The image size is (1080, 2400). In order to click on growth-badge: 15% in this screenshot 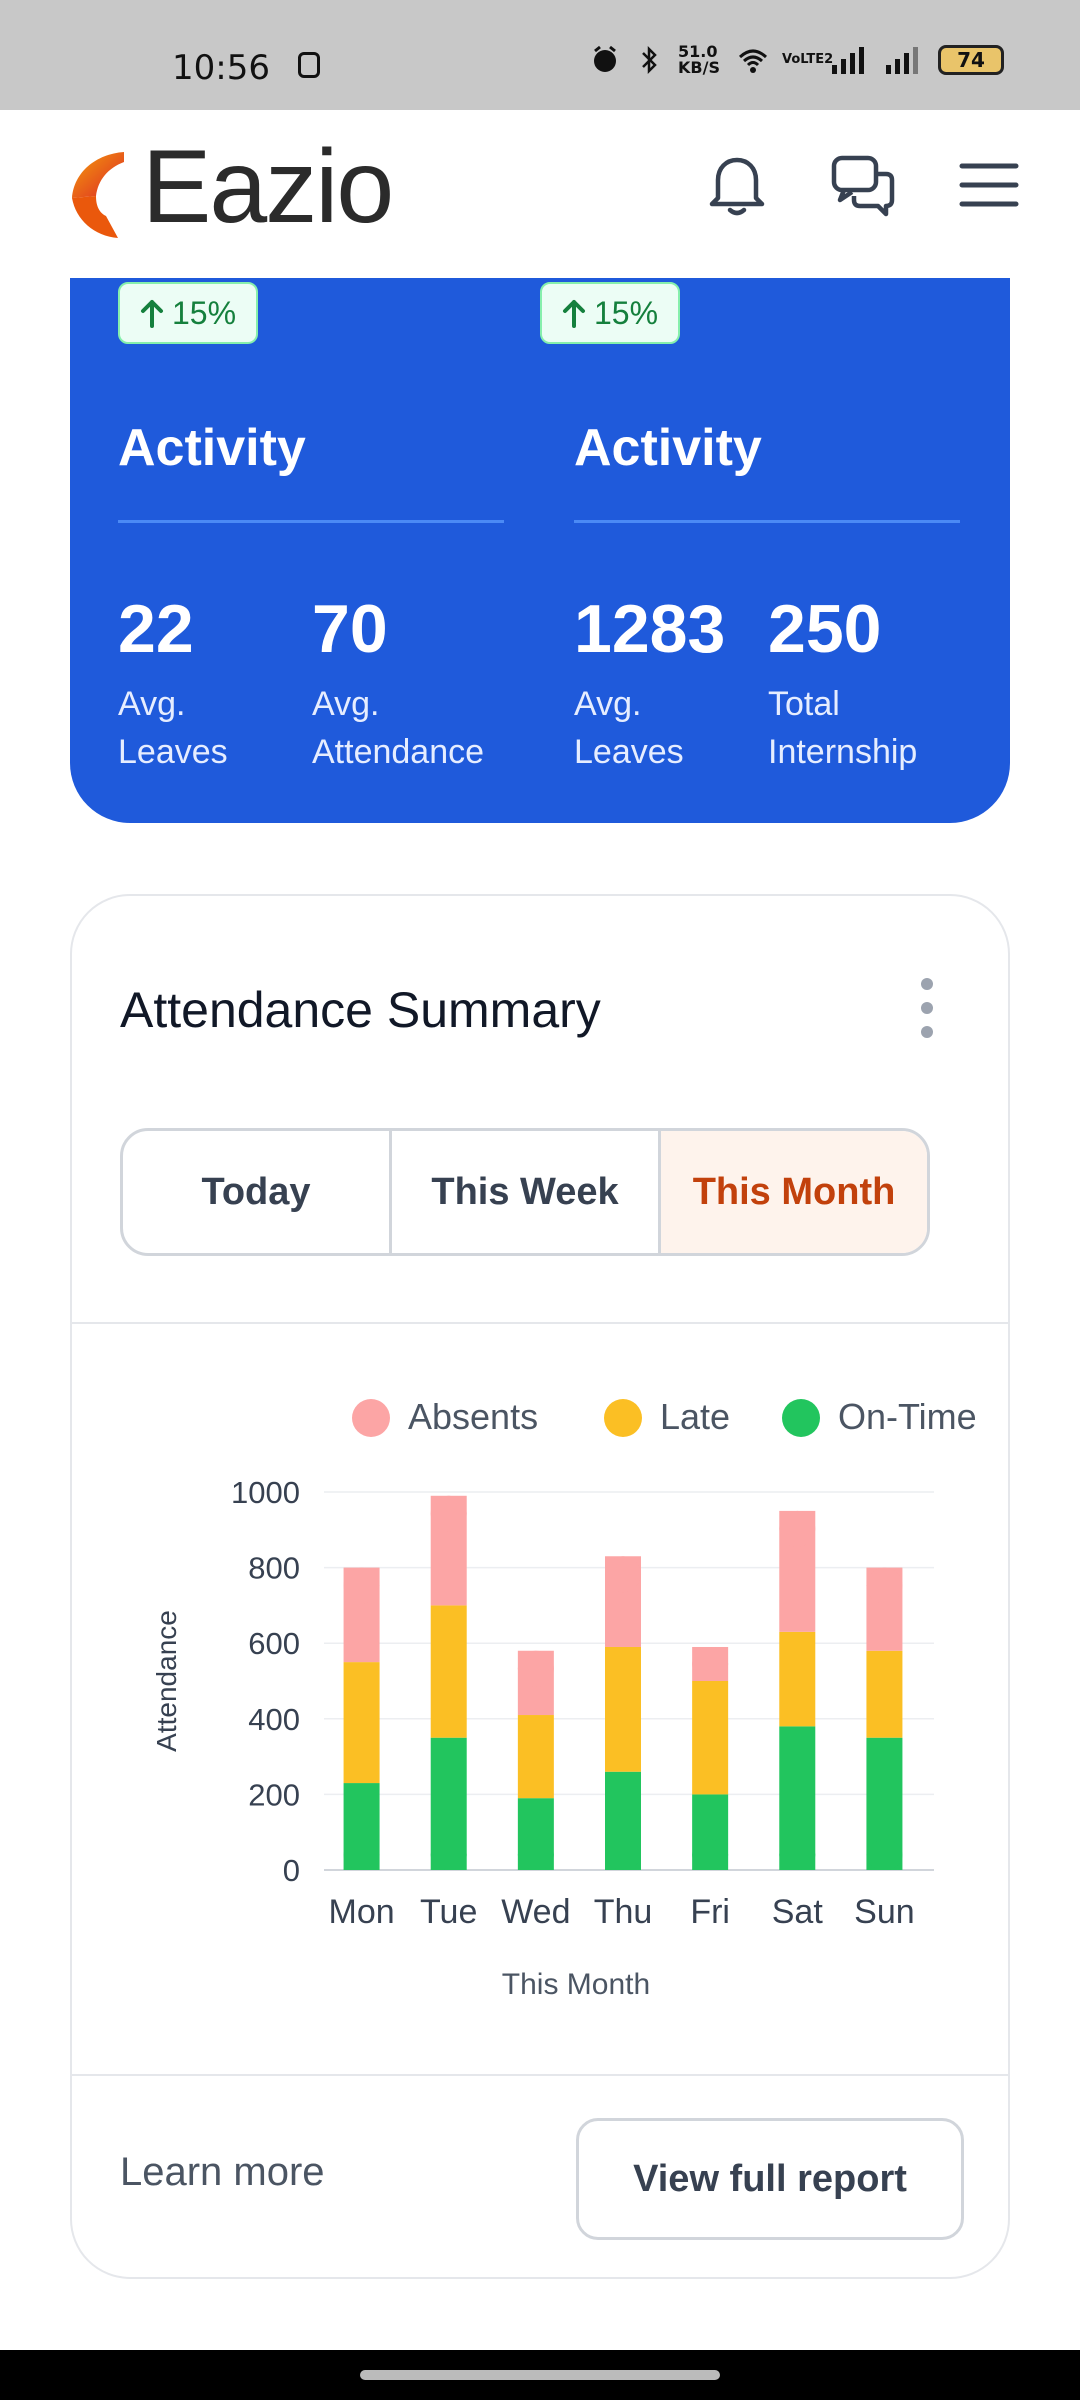, I will do `click(610, 313)`.